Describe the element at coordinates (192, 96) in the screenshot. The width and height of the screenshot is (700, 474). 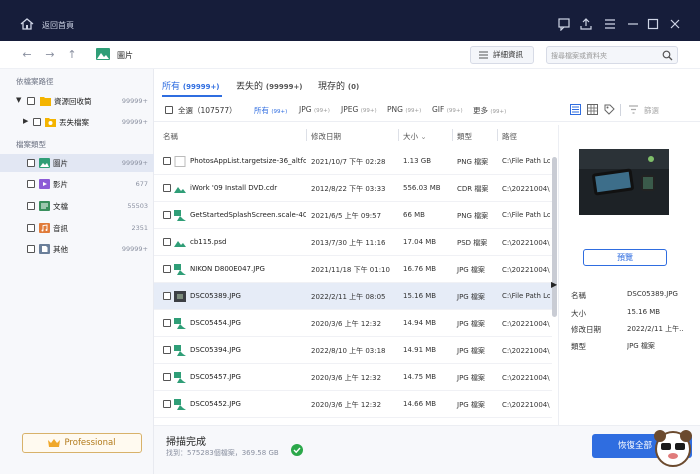
I see `active-tab-indicator` at that location.